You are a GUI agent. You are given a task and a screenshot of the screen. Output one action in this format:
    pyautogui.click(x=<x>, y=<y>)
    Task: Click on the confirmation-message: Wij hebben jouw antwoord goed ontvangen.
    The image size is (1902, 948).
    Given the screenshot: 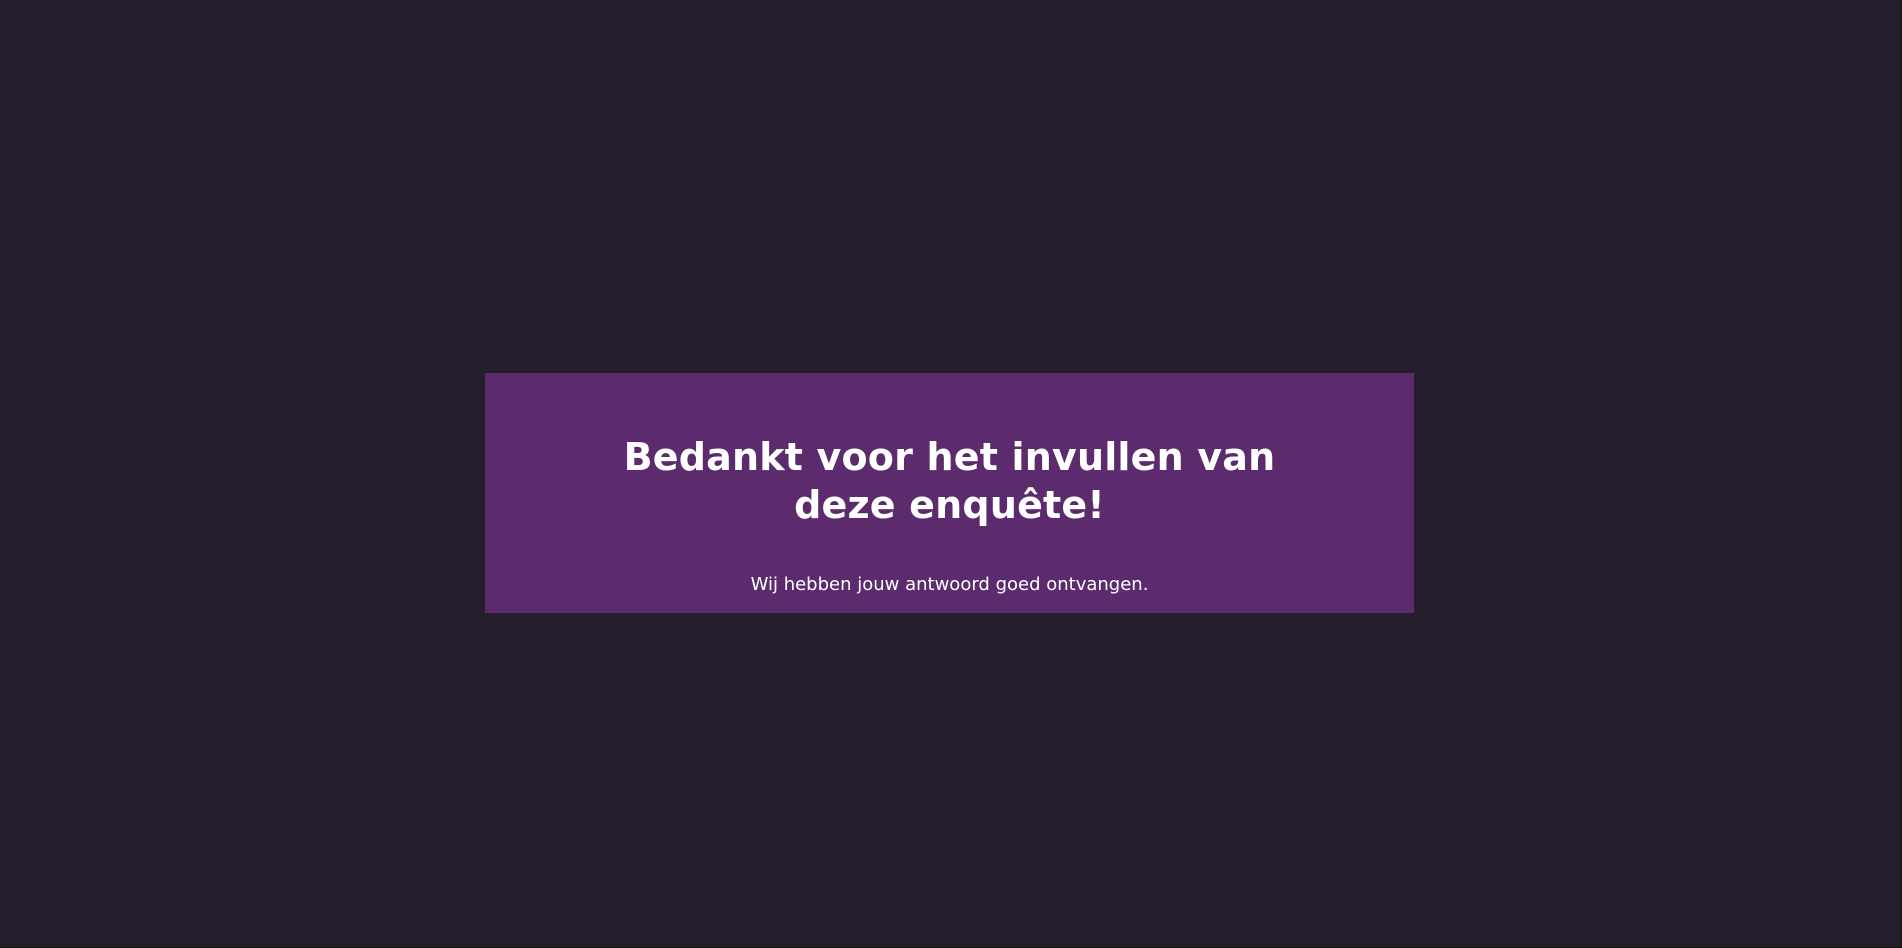 What is the action you would take?
    pyautogui.click(x=949, y=584)
    